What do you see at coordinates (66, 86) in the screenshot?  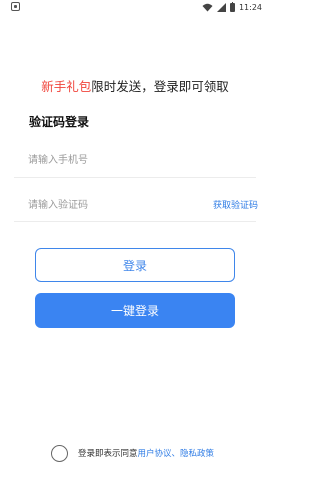 I see `promo-highlight: 新手礼包` at bounding box center [66, 86].